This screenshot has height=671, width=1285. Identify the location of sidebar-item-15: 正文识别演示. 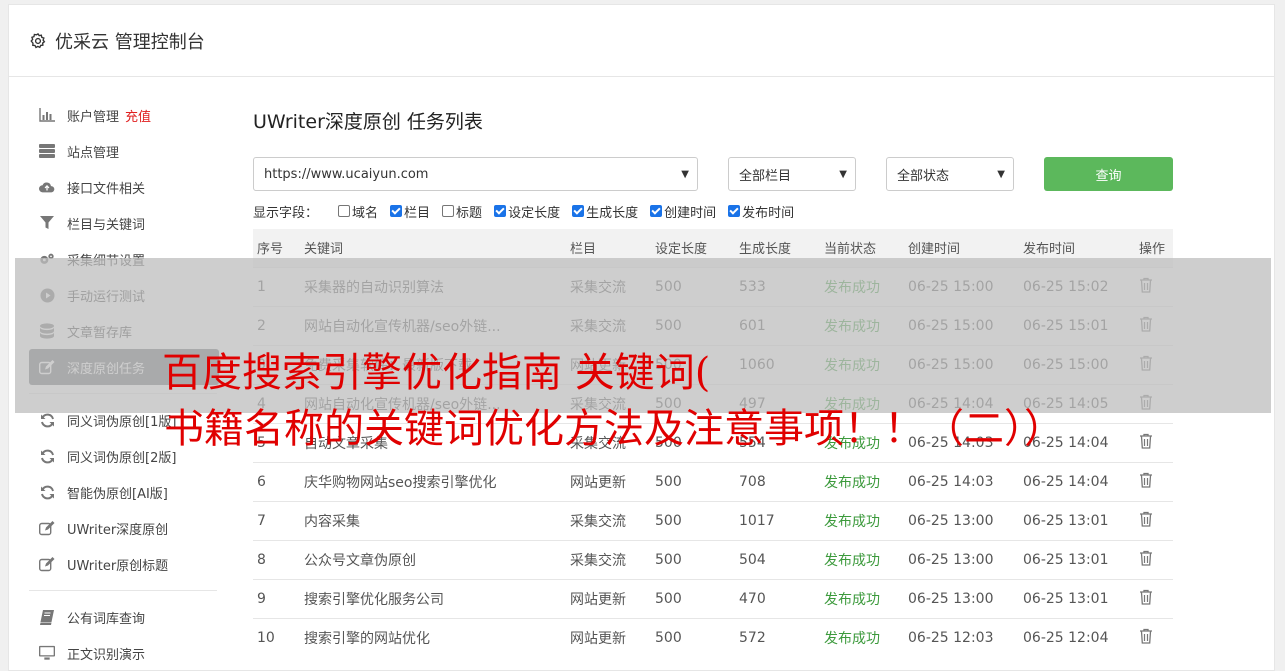
(124, 653).